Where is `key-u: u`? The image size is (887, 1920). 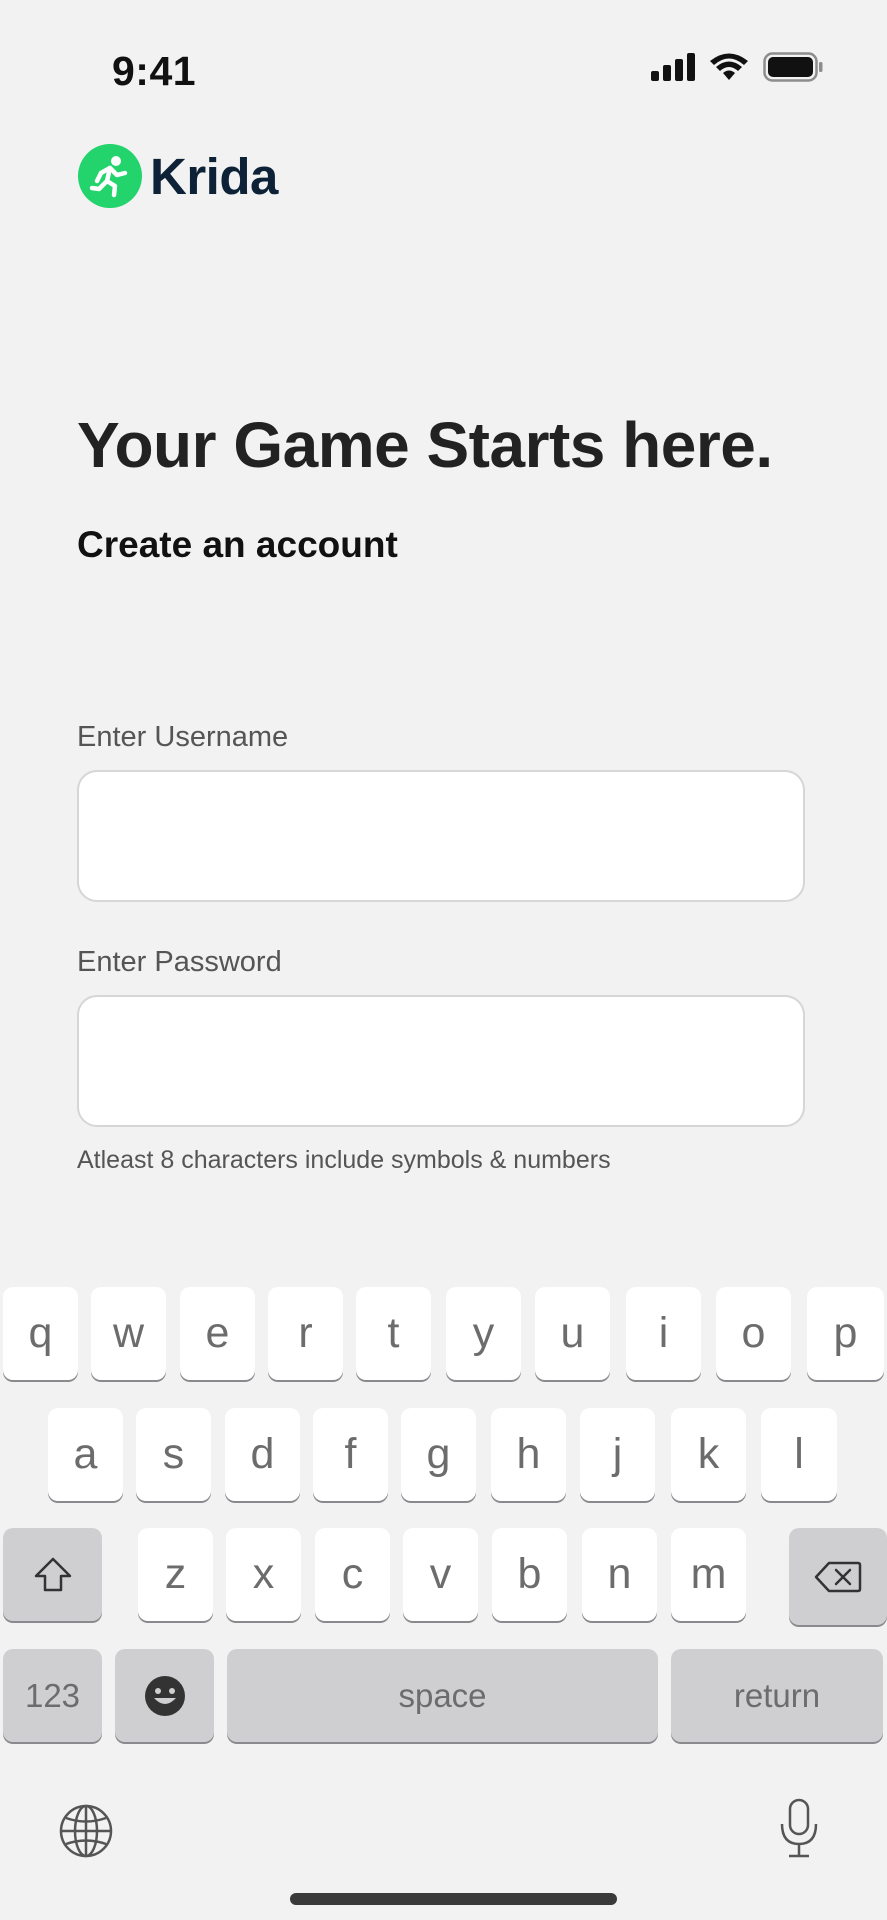 key-u: u is located at coordinates (572, 1333).